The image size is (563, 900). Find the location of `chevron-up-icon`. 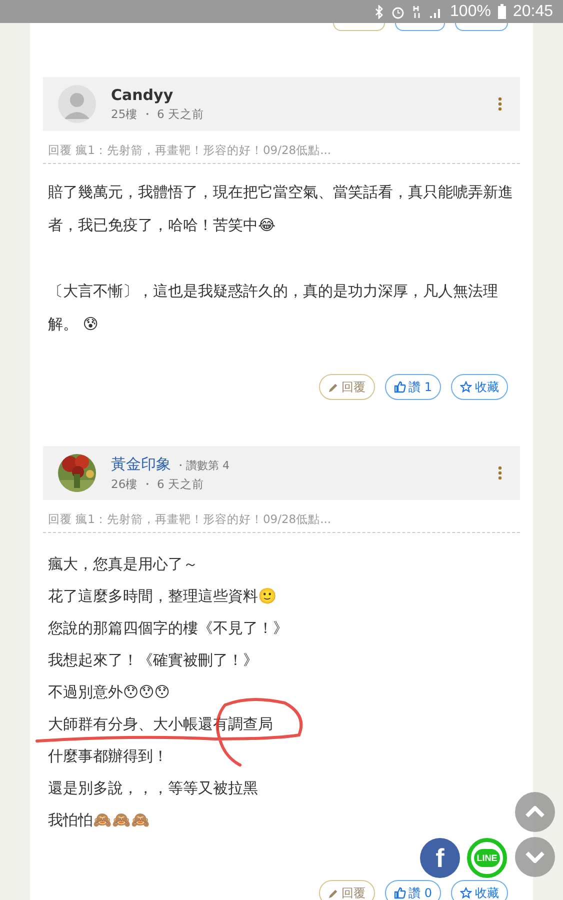

chevron-up-icon is located at coordinates (535, 812).